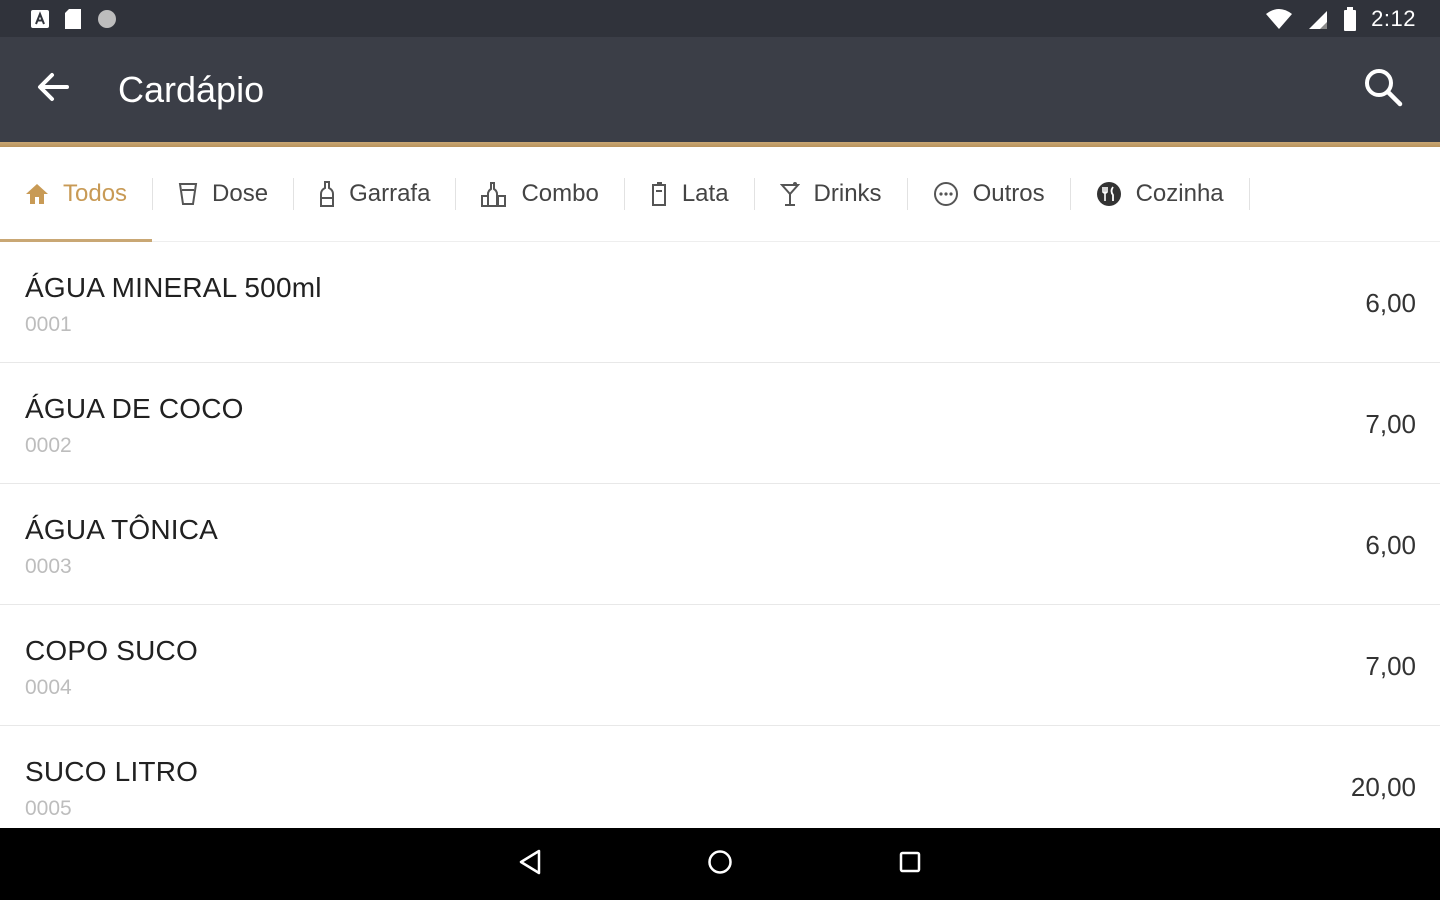 The height and width of the screenshot is (900, 1440). Describe the element at coordinates (1109, 194) in the screenshot. I see `kitchen-icon` at that location.